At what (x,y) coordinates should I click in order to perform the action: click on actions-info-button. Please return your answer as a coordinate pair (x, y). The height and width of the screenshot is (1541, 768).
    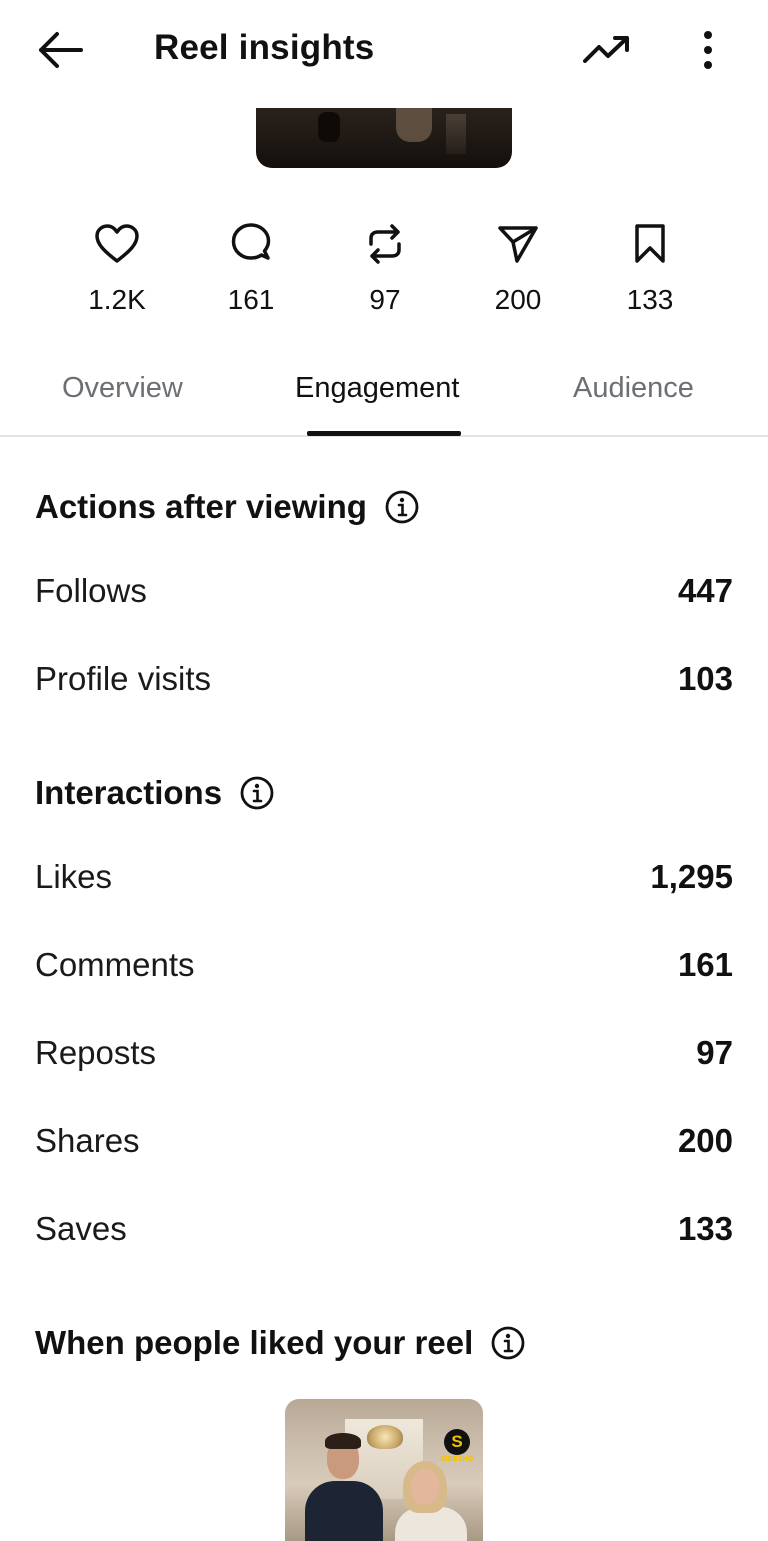
    Looking at the image, I should click on (402, 507).